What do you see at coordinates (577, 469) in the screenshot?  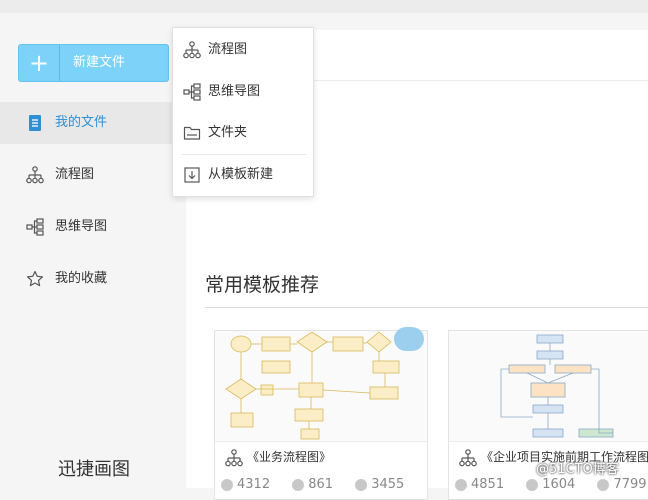 I see `watermark: @51CTO博客` at bounding box center [577, 469].